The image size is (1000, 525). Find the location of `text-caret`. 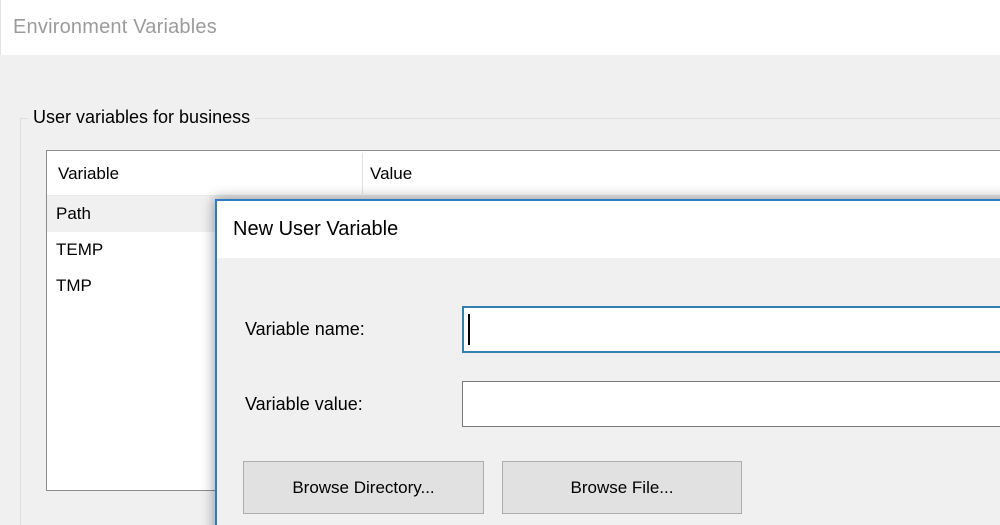

text-caret is located at coordinates (469, 329).